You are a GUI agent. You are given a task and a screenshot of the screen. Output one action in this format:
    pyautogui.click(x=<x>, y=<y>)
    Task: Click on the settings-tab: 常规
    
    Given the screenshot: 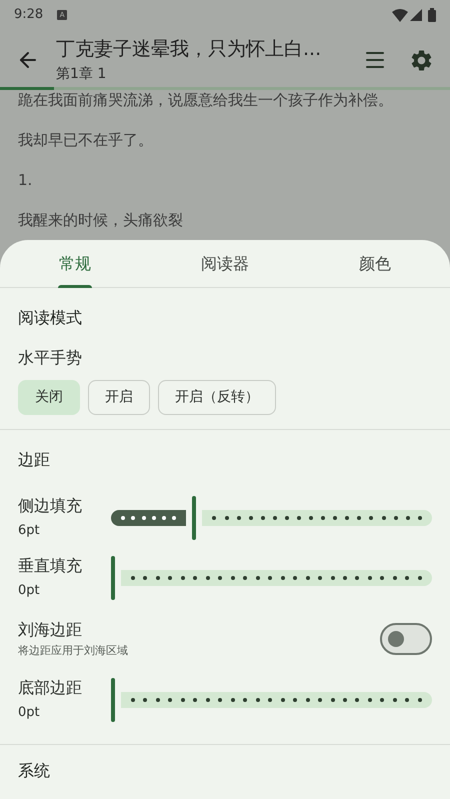 What is the action you would take?
    pyautogui.click(x=75, y=264)
    